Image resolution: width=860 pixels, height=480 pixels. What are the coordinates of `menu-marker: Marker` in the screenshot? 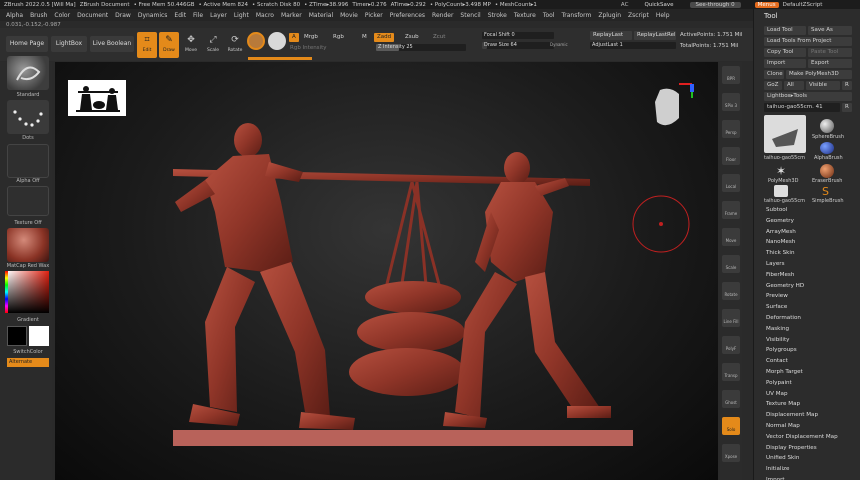 It's located at (291, 15).